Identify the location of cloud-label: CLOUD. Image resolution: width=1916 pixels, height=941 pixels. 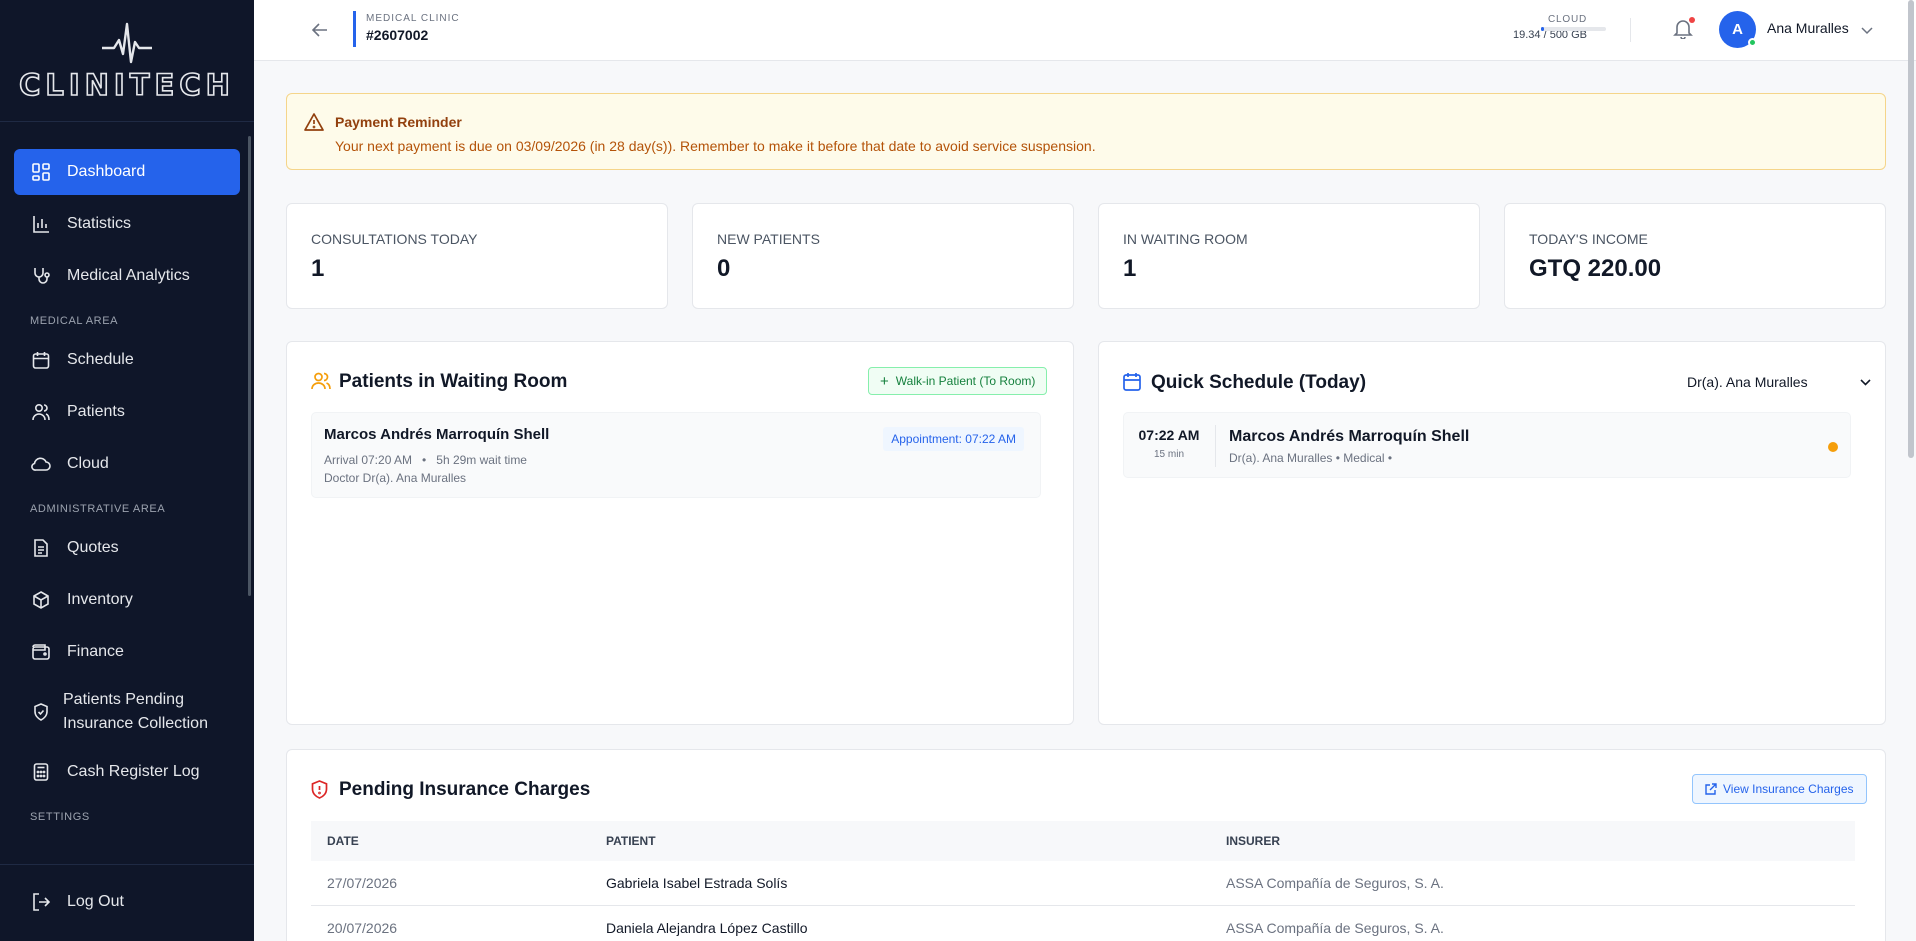
(1567, 19).